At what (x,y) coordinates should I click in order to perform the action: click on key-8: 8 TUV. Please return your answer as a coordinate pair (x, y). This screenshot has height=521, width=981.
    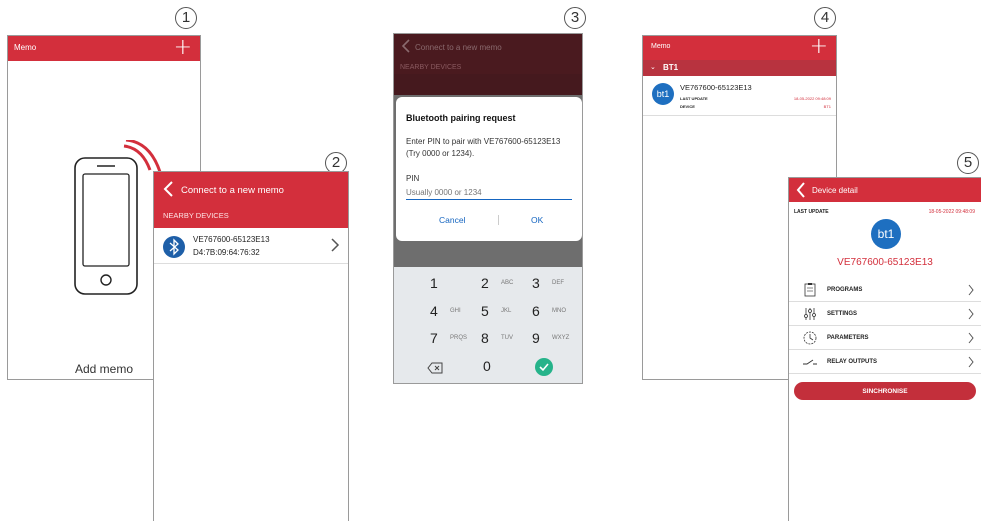
    Looking at the image, I should click on (507, 340).